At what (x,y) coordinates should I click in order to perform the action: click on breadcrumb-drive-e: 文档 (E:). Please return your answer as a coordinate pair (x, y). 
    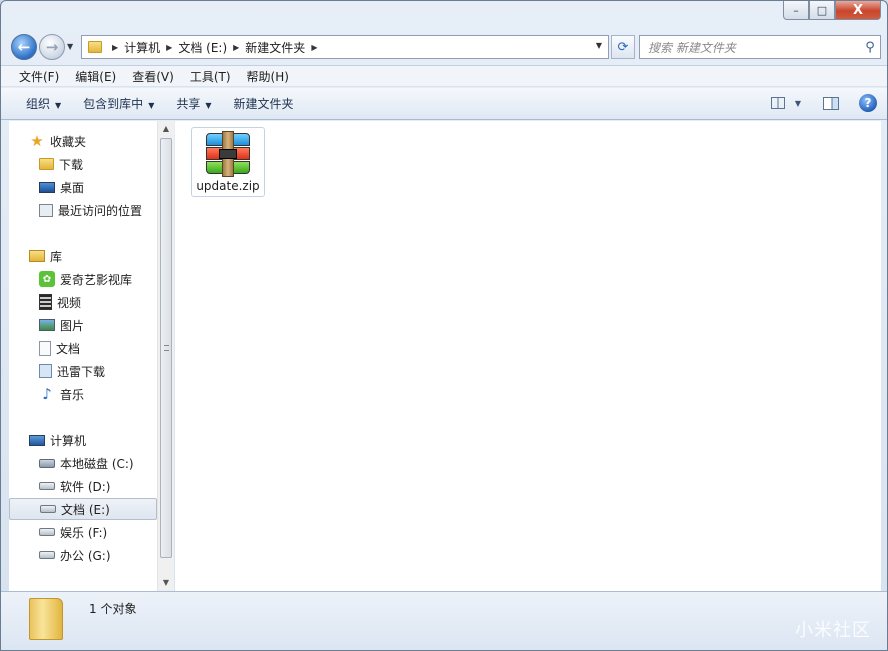
    Looking at the image, I should click on (202, 47).